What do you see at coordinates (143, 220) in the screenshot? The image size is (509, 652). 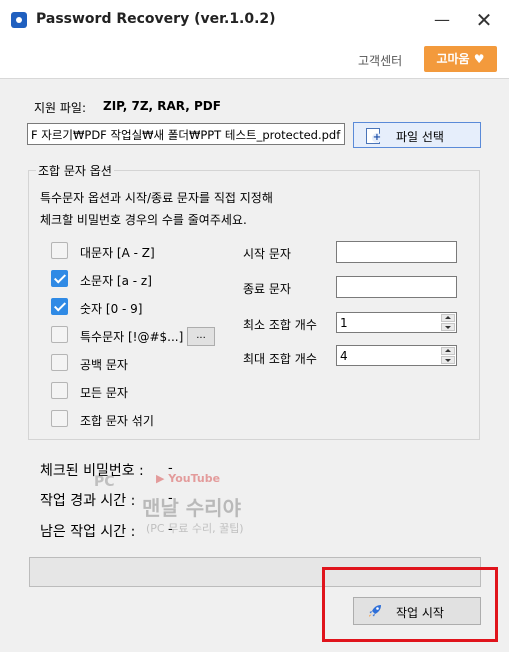 I see `options-description-2: 체크할 비밀번호 경우의 수를 줄여주세요.` at bounding box center [143, 220].